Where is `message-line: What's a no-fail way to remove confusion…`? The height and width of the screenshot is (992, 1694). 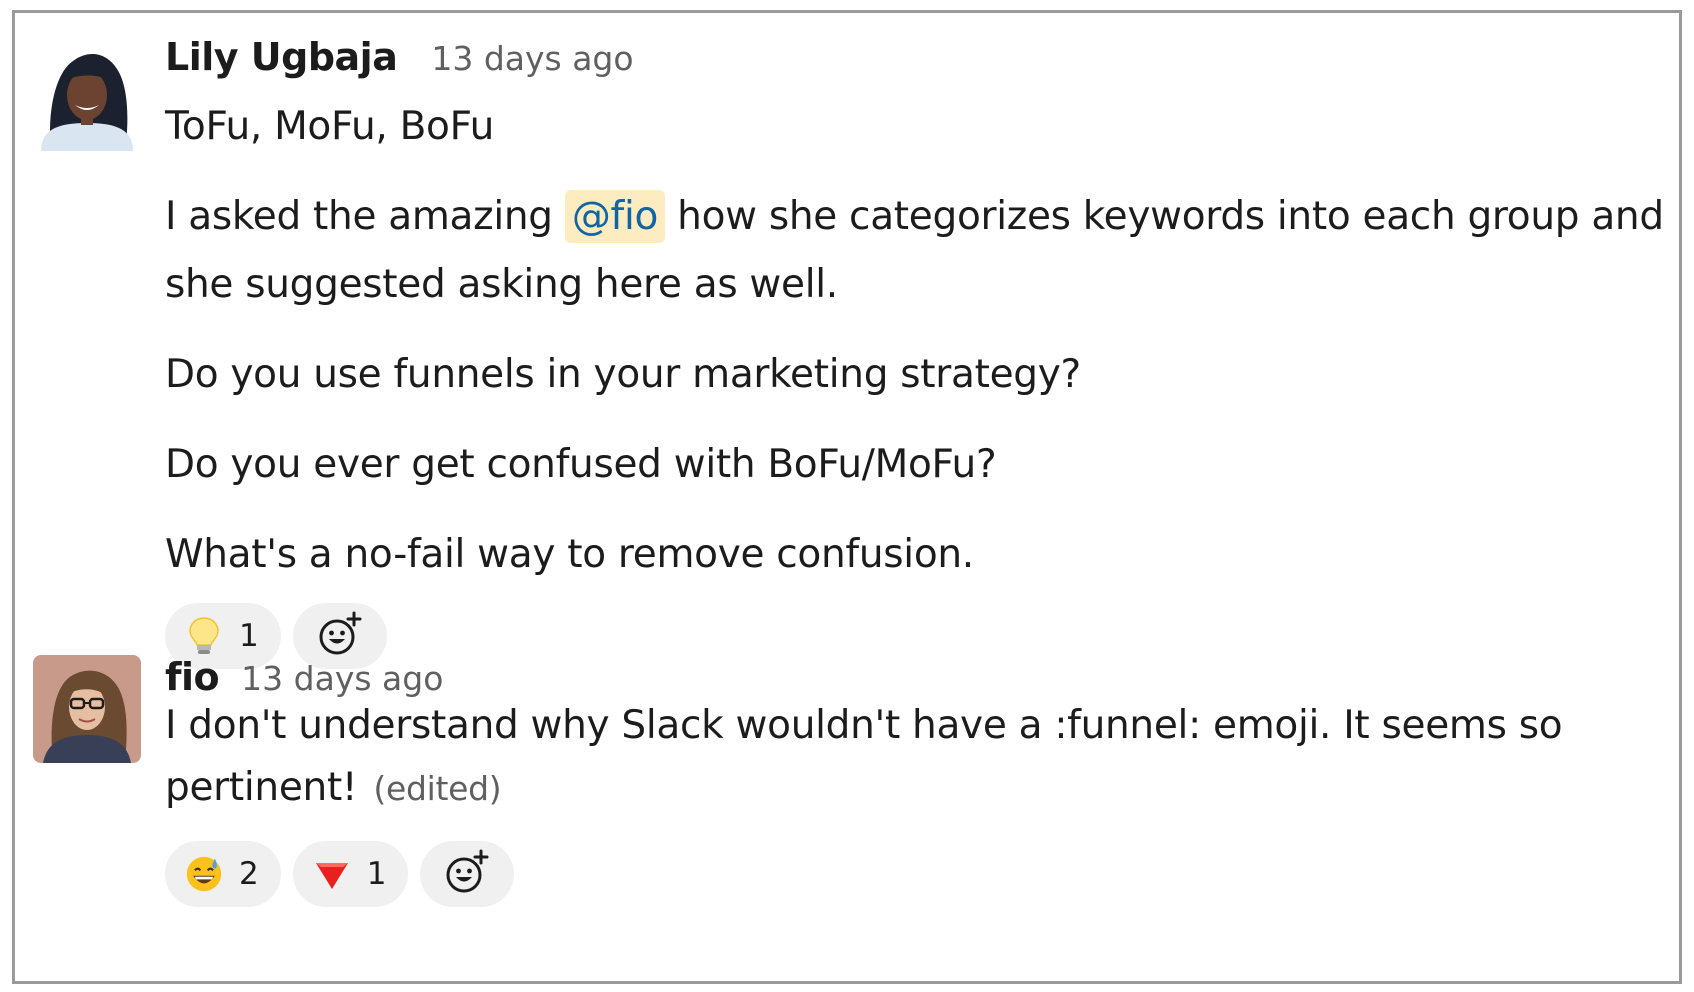
message-line: What's a no-fail way to remove confusion… is located at coordinates (569, 554).